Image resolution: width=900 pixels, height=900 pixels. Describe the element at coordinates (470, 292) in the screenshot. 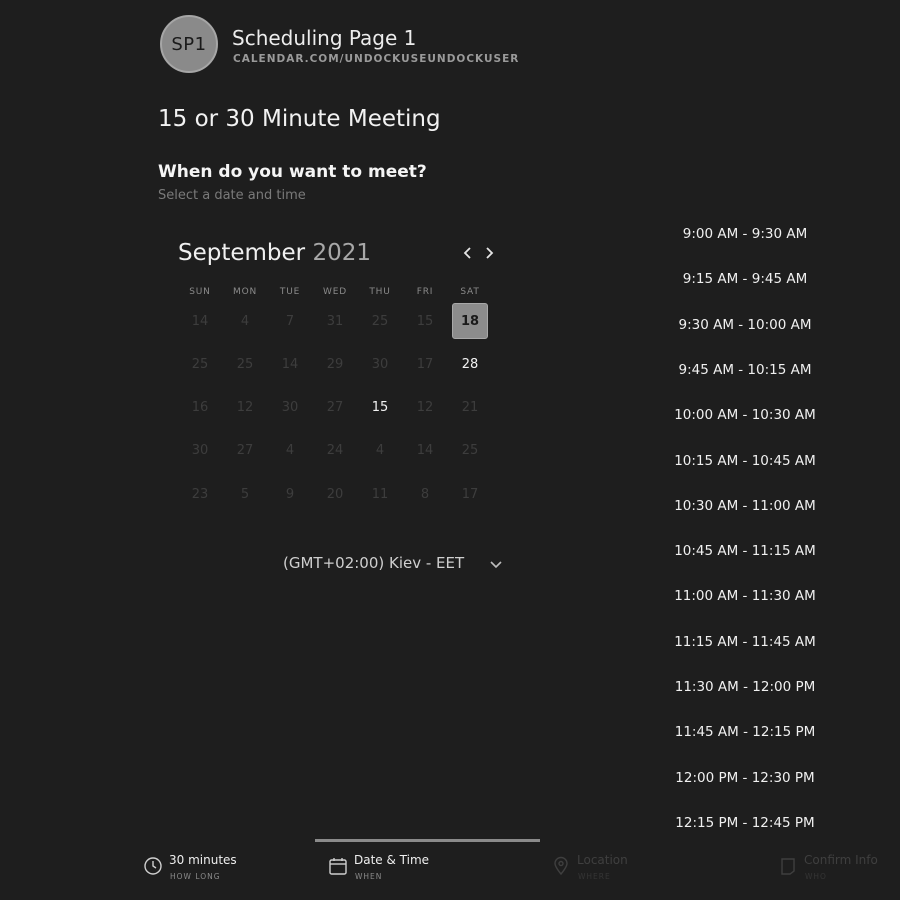

I see `weekday-label: SAT` at that location.